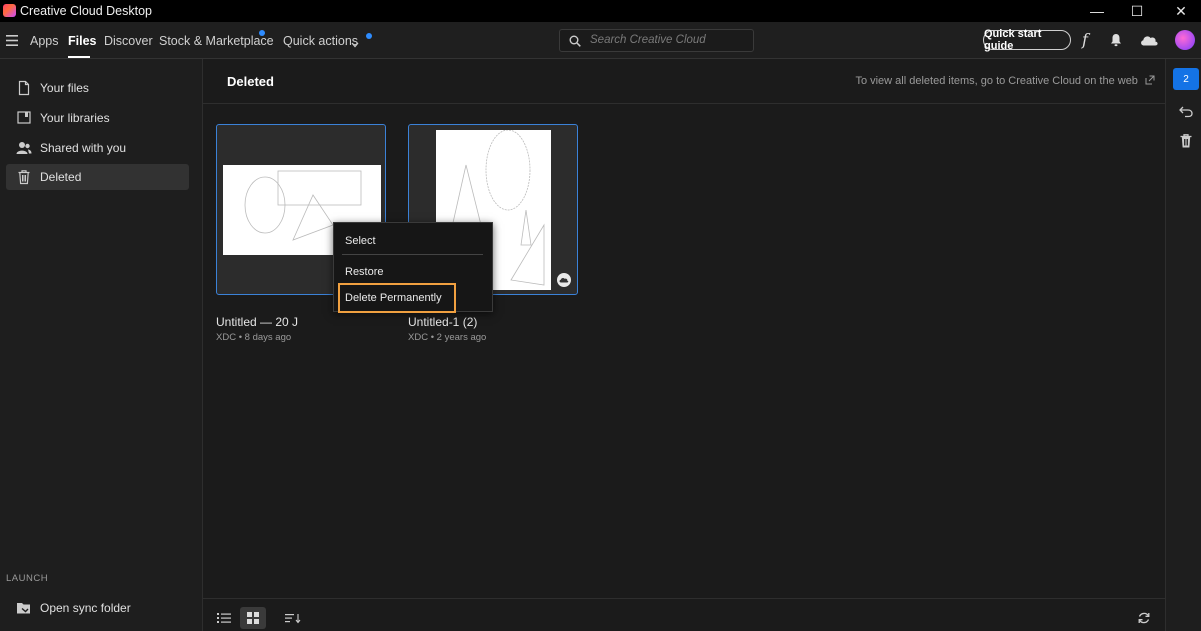 The width and height of the screenshot is (1201, 631). I want to click on open-sync-folder-button: Open sync folder, so click(97, 608).